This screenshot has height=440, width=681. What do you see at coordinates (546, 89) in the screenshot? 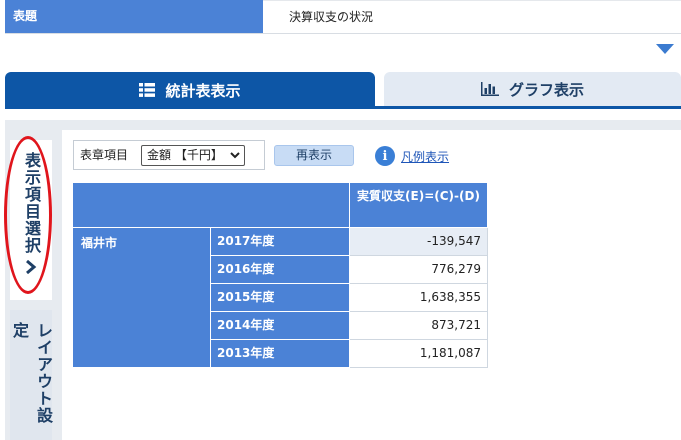
I see `tab-graph-view-label: グラフ表示` at bounding box center [546, 89].